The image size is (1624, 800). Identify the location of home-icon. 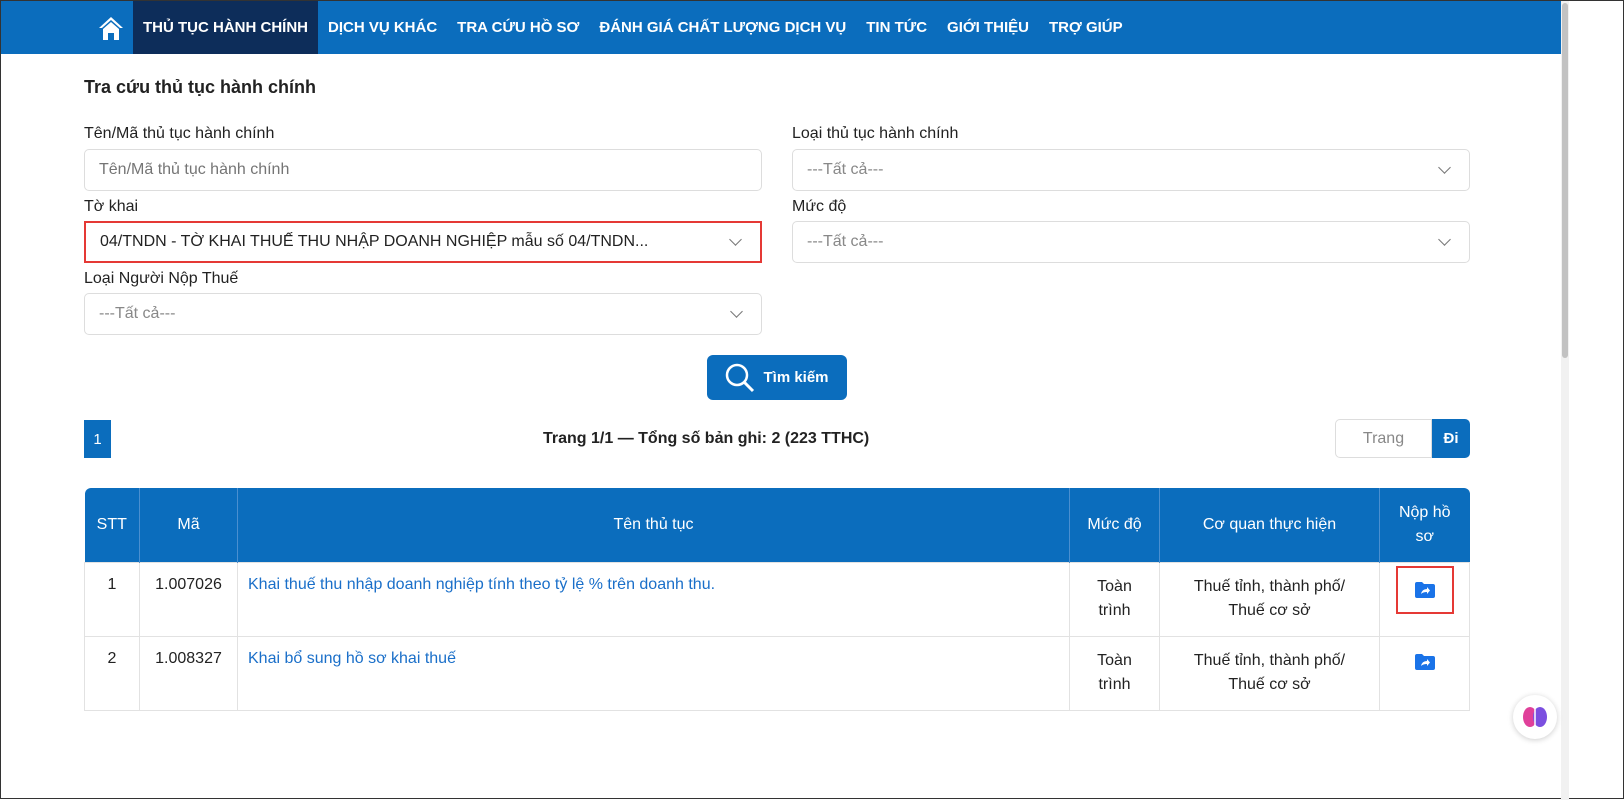
(111, 27).